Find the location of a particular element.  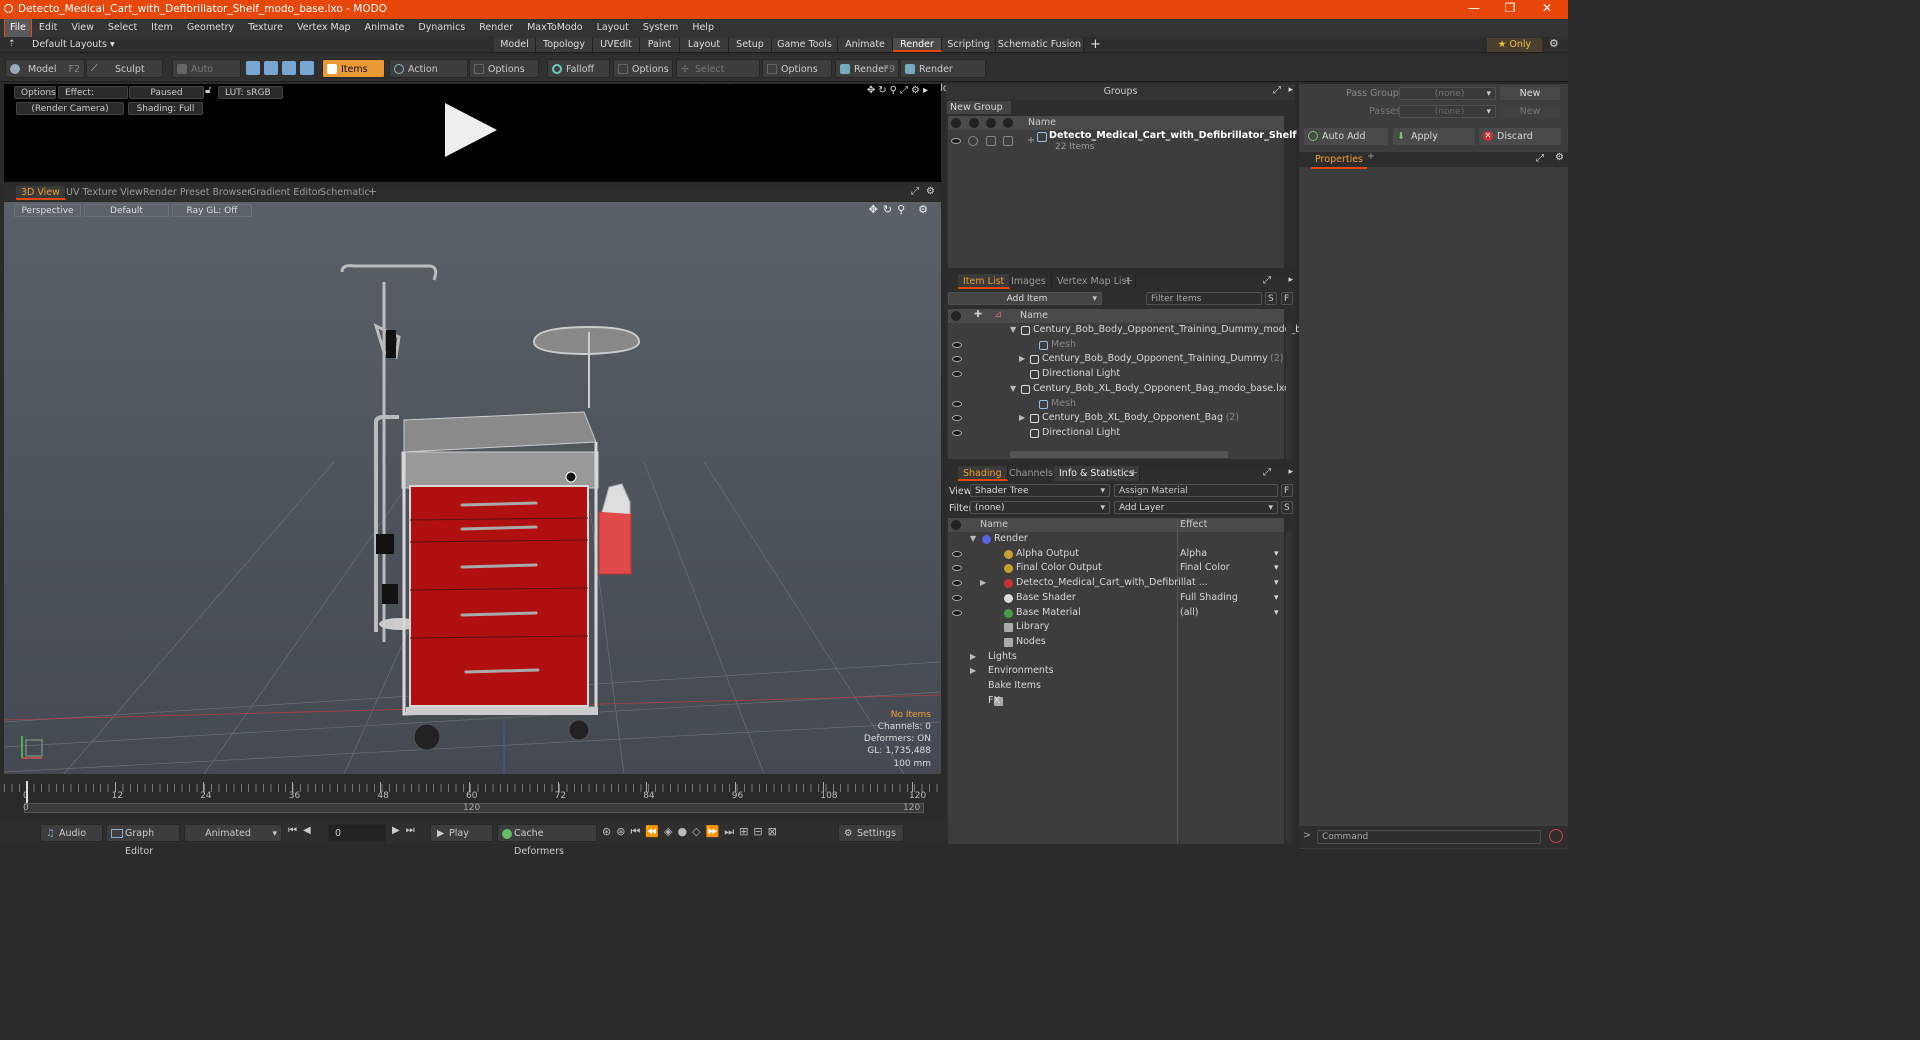

step-back-icon: ◀ is located at coordinates (310, 830).